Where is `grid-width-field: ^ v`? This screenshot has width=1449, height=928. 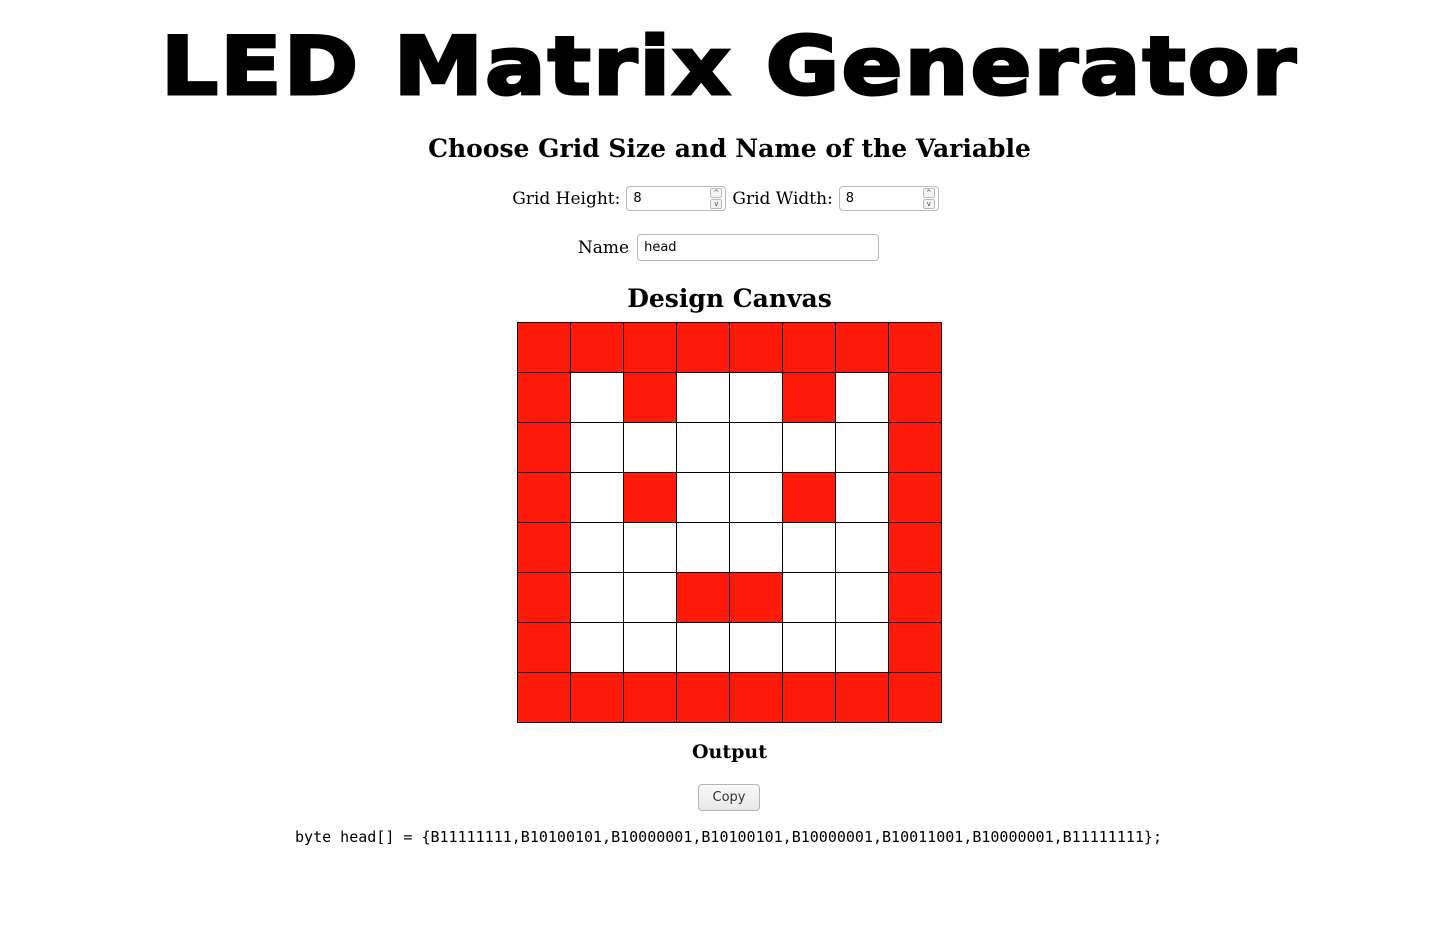
grid-width-field: ^ v is located at coordinates (888, 198).